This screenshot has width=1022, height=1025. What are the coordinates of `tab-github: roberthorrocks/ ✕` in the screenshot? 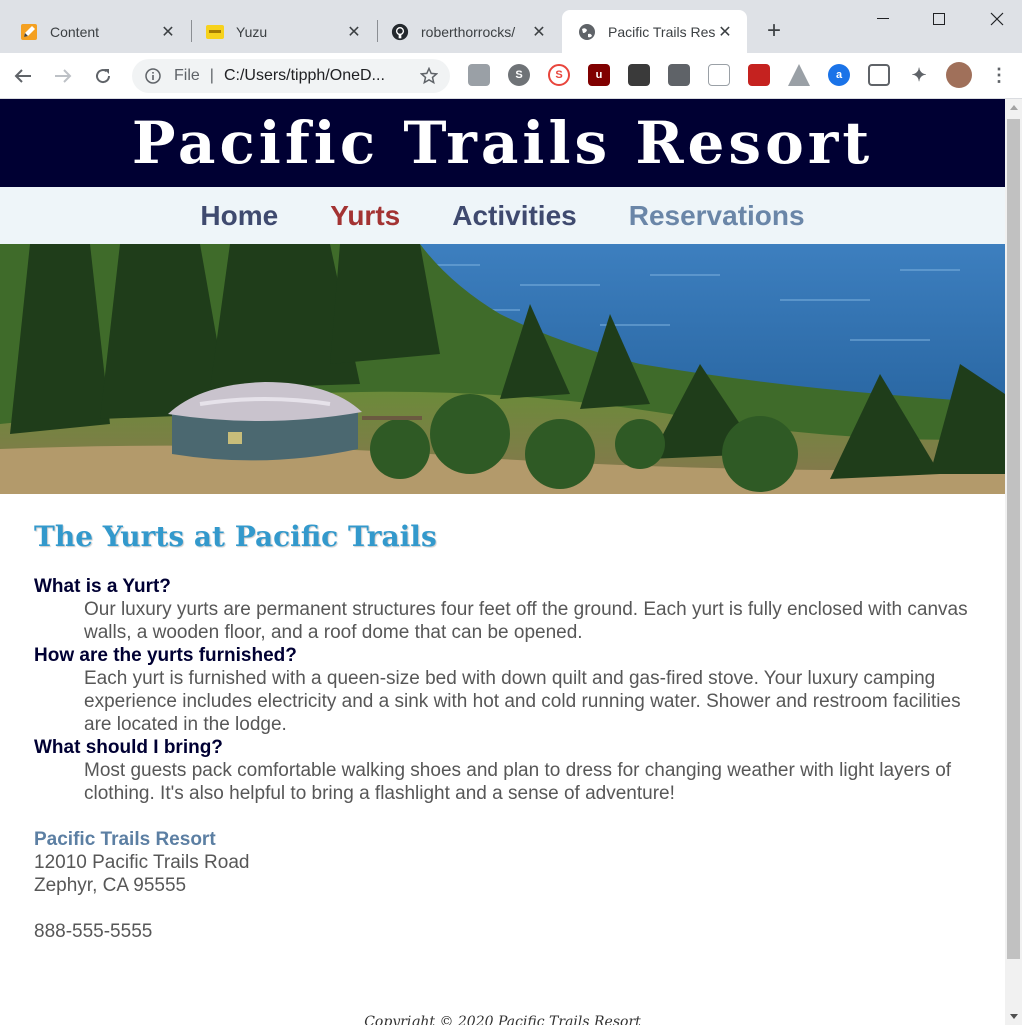 It's located at (466, 31).